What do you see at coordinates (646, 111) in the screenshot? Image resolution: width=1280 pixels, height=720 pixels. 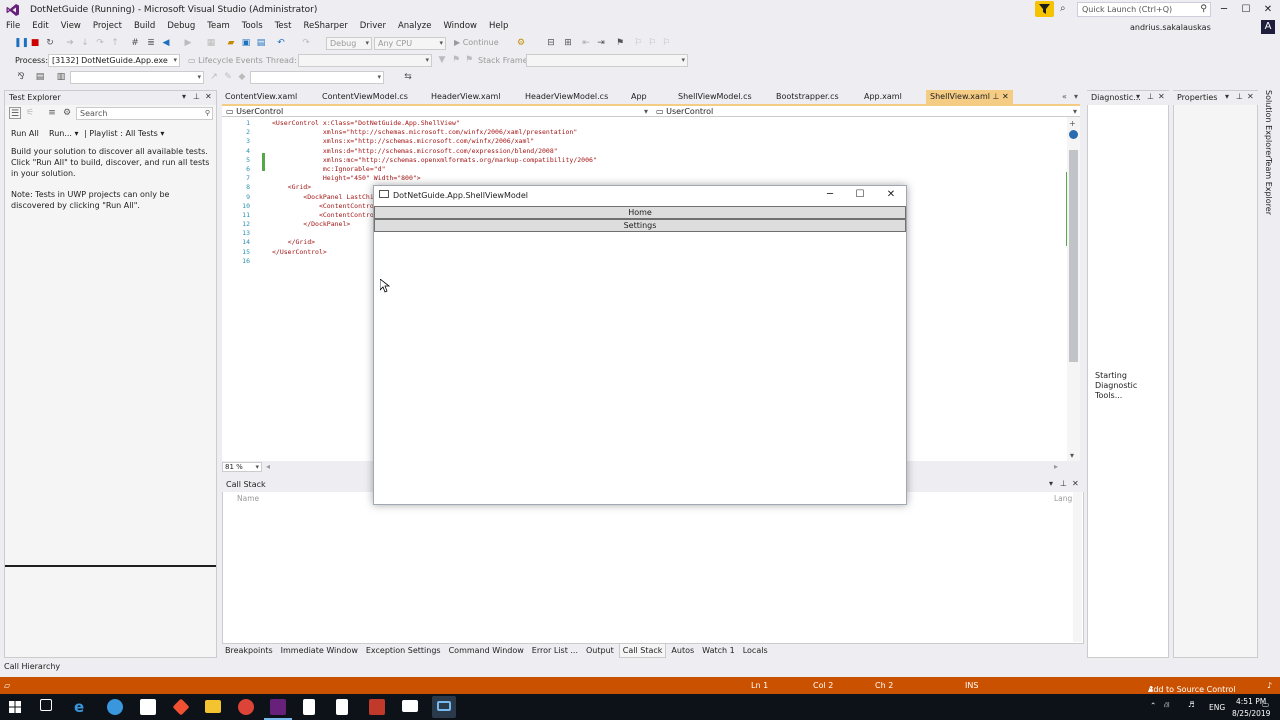 I see `chevron-down-icon: ▾` at bounding box center [646, 111].